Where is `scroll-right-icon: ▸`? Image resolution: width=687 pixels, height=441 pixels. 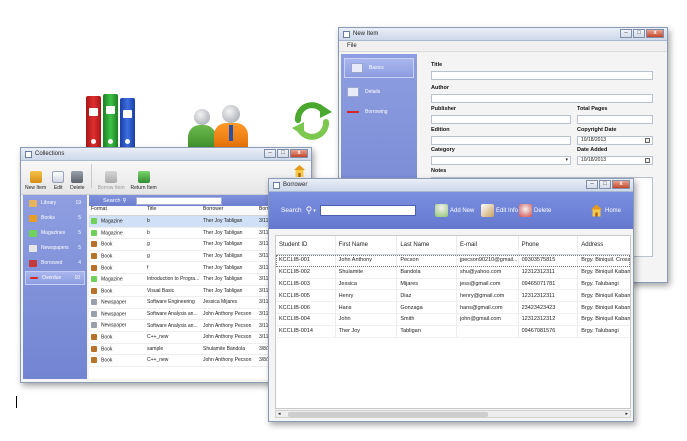 scroll-right-icon: ▸ is located at coordinates (626, 414).